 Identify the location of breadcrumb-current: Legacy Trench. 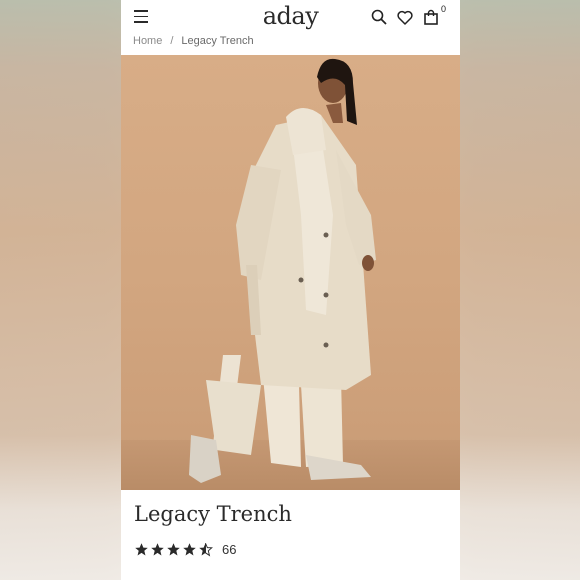
(217, 41).